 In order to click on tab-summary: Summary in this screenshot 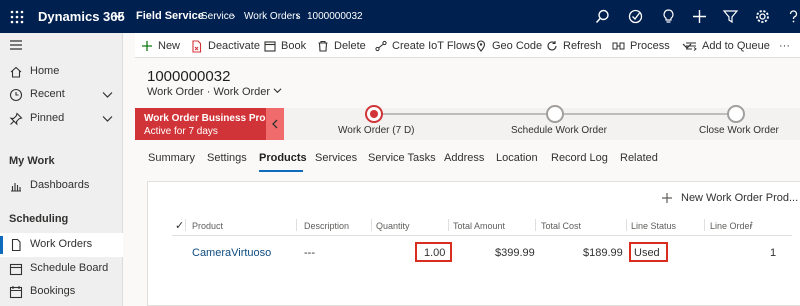, I will do `click(171, 158)`.